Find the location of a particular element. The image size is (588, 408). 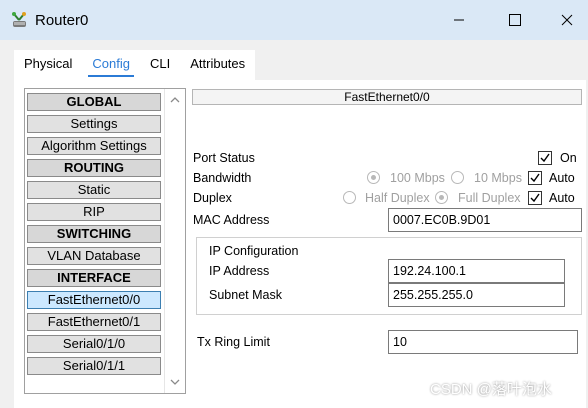

maximize-button is located at coordinates (515, 20).